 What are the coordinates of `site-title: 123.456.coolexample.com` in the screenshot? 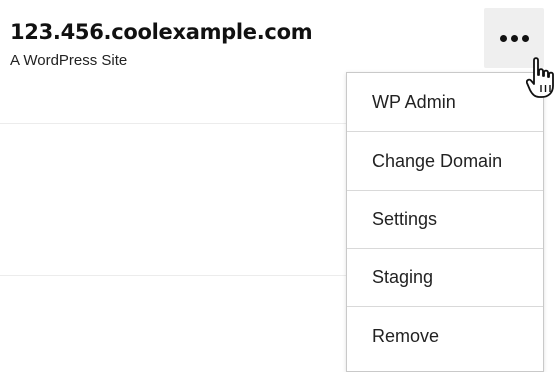 It's located at (161, 32).